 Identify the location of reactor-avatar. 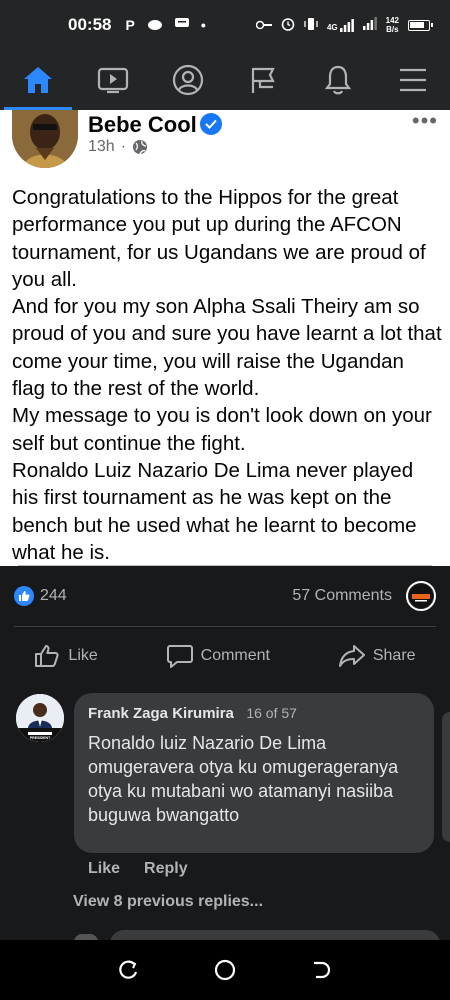
(421, 596).